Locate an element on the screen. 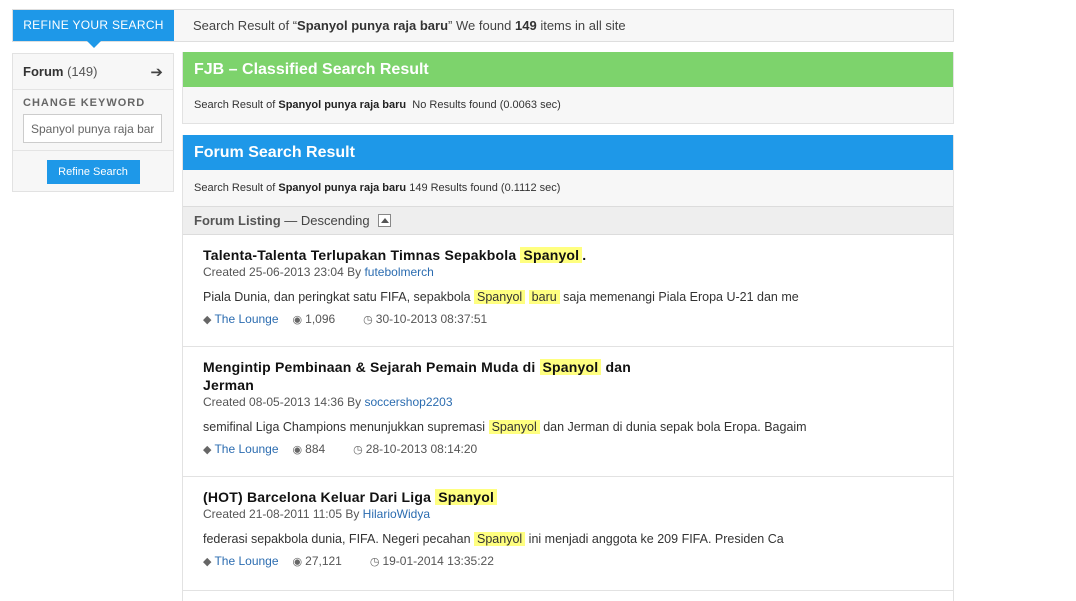 The height and width of the screenshot is (601, 1076). thread-title-text: . is located at coordinates (584, 255).